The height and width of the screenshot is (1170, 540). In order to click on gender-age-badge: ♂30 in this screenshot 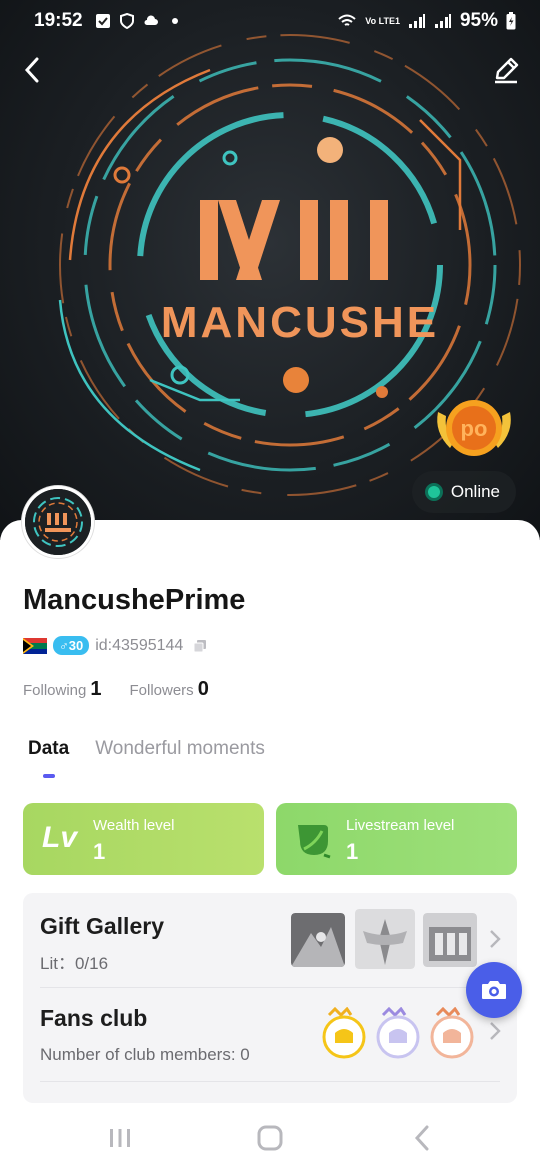, I will do `click(71, 645)`.